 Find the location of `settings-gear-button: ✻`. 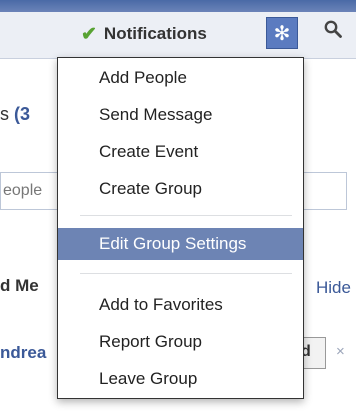

settings-gear-button: ✻ is located at coordinates (282, 33).